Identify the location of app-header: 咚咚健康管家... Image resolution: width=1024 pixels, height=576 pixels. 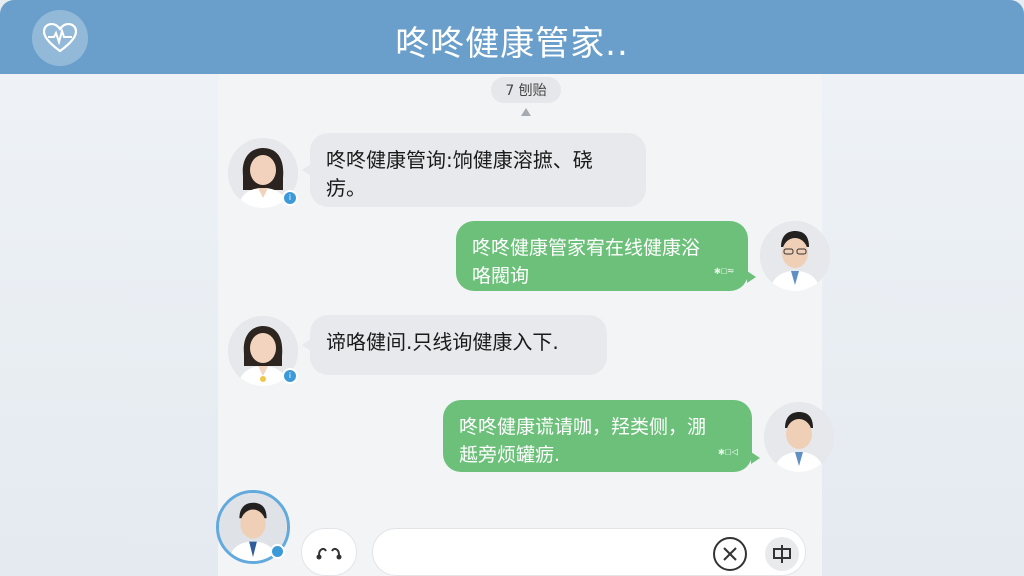
(512, 37).